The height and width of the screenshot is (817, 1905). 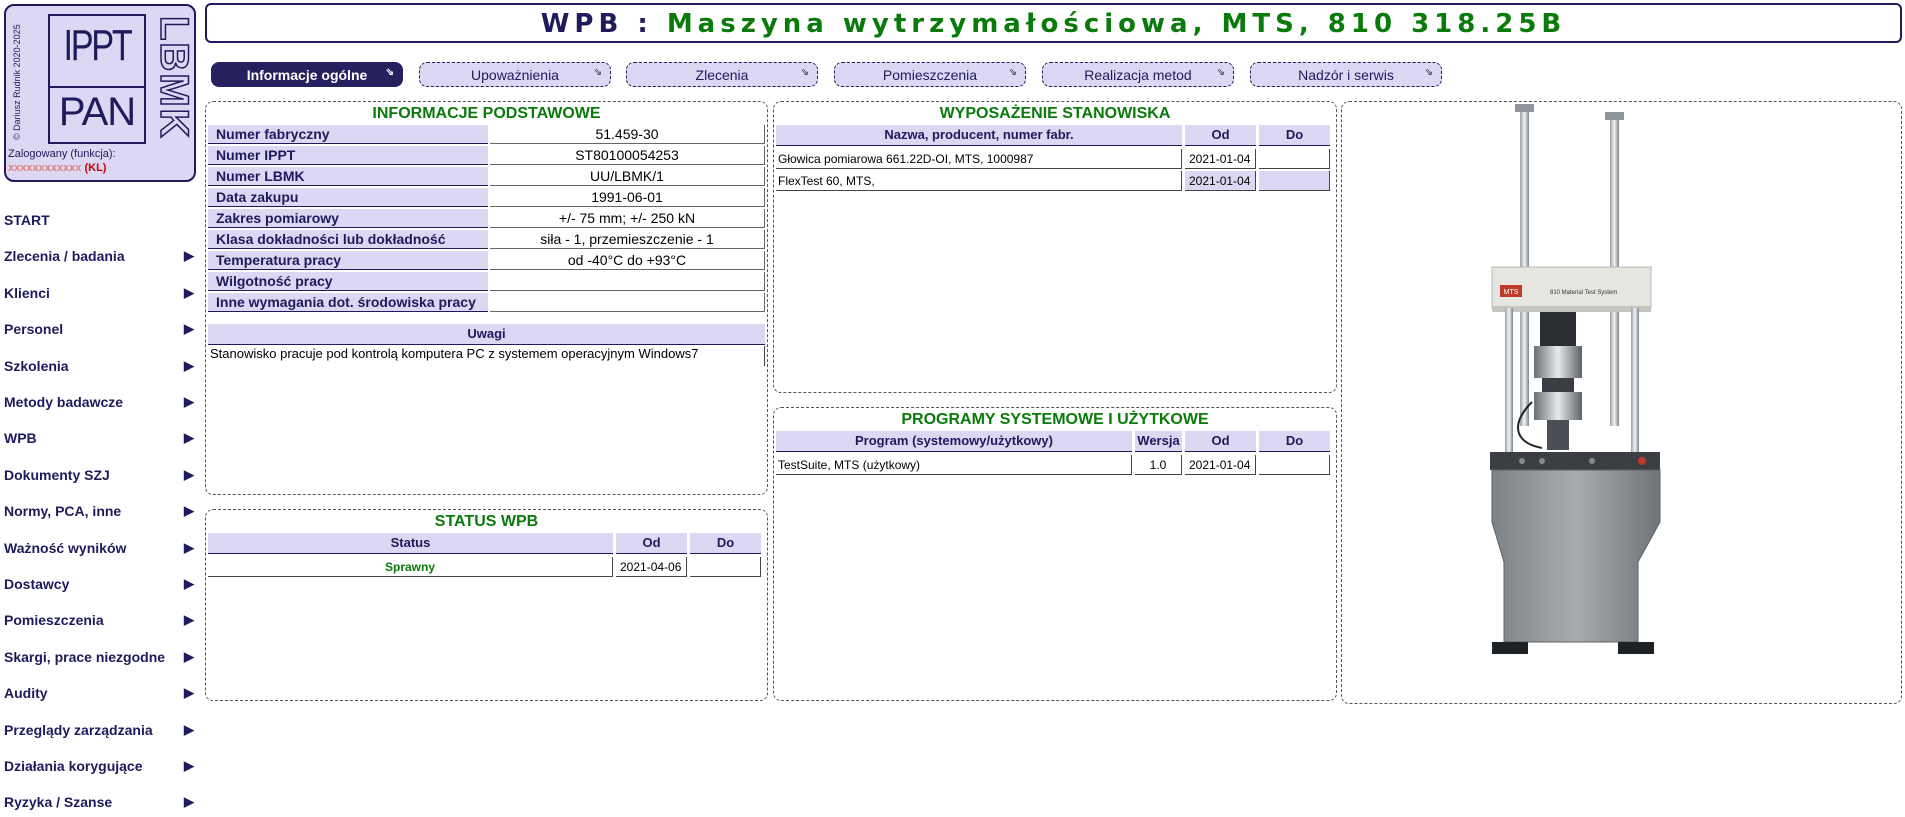 What do you see at coordinates (100, 438) in the screenshot?
I see `sidebar-item-wpb: WPB ▶` at bounding box center [100, 438].